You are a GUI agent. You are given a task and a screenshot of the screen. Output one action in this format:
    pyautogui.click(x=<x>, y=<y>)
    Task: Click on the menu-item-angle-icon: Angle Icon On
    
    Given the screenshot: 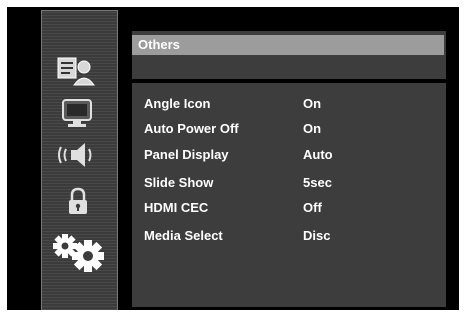 What is the action you would take?
    pyautogui.click(x=289, y=104)
    